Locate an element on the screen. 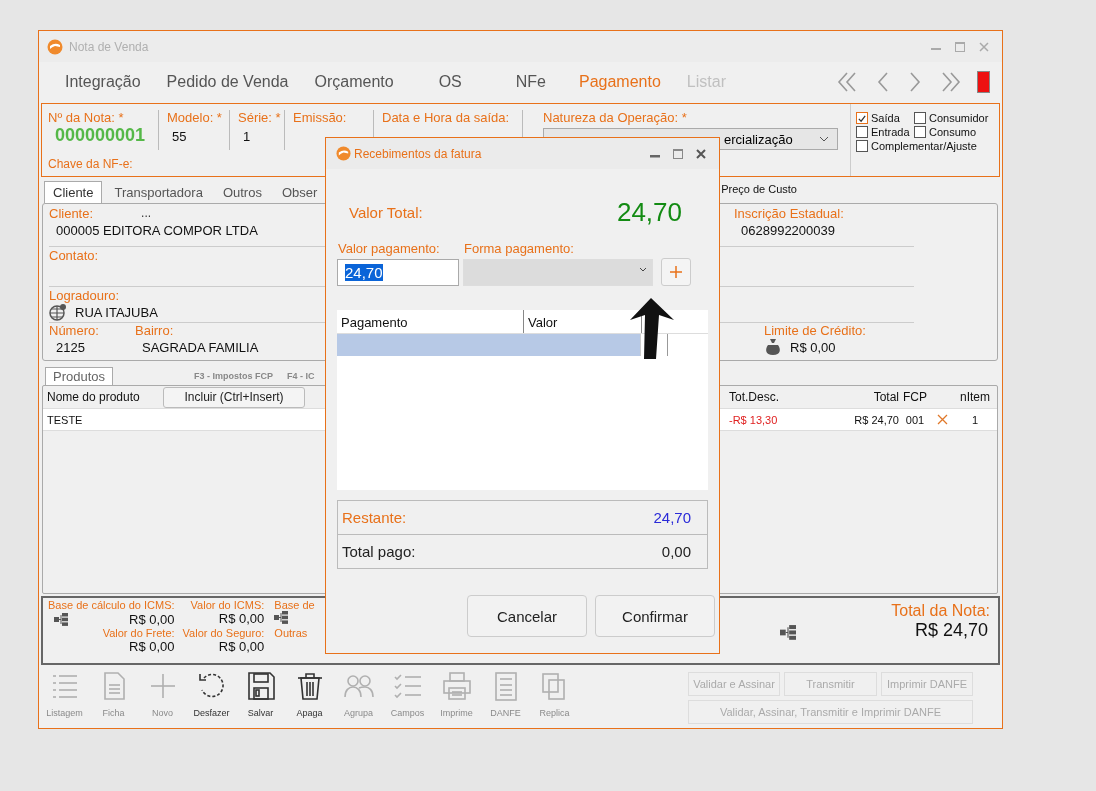  tab: Transportadora is located at coordinates (158, 192).